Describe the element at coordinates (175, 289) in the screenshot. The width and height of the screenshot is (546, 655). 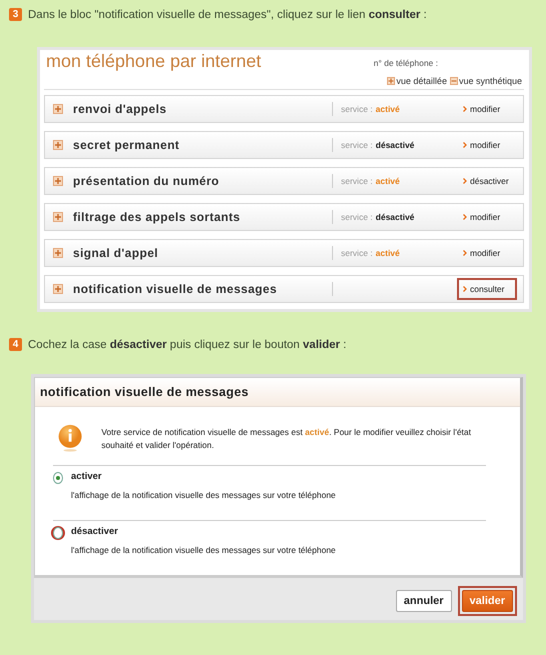
I see `service-name: notification visuelle de messages` at that location.